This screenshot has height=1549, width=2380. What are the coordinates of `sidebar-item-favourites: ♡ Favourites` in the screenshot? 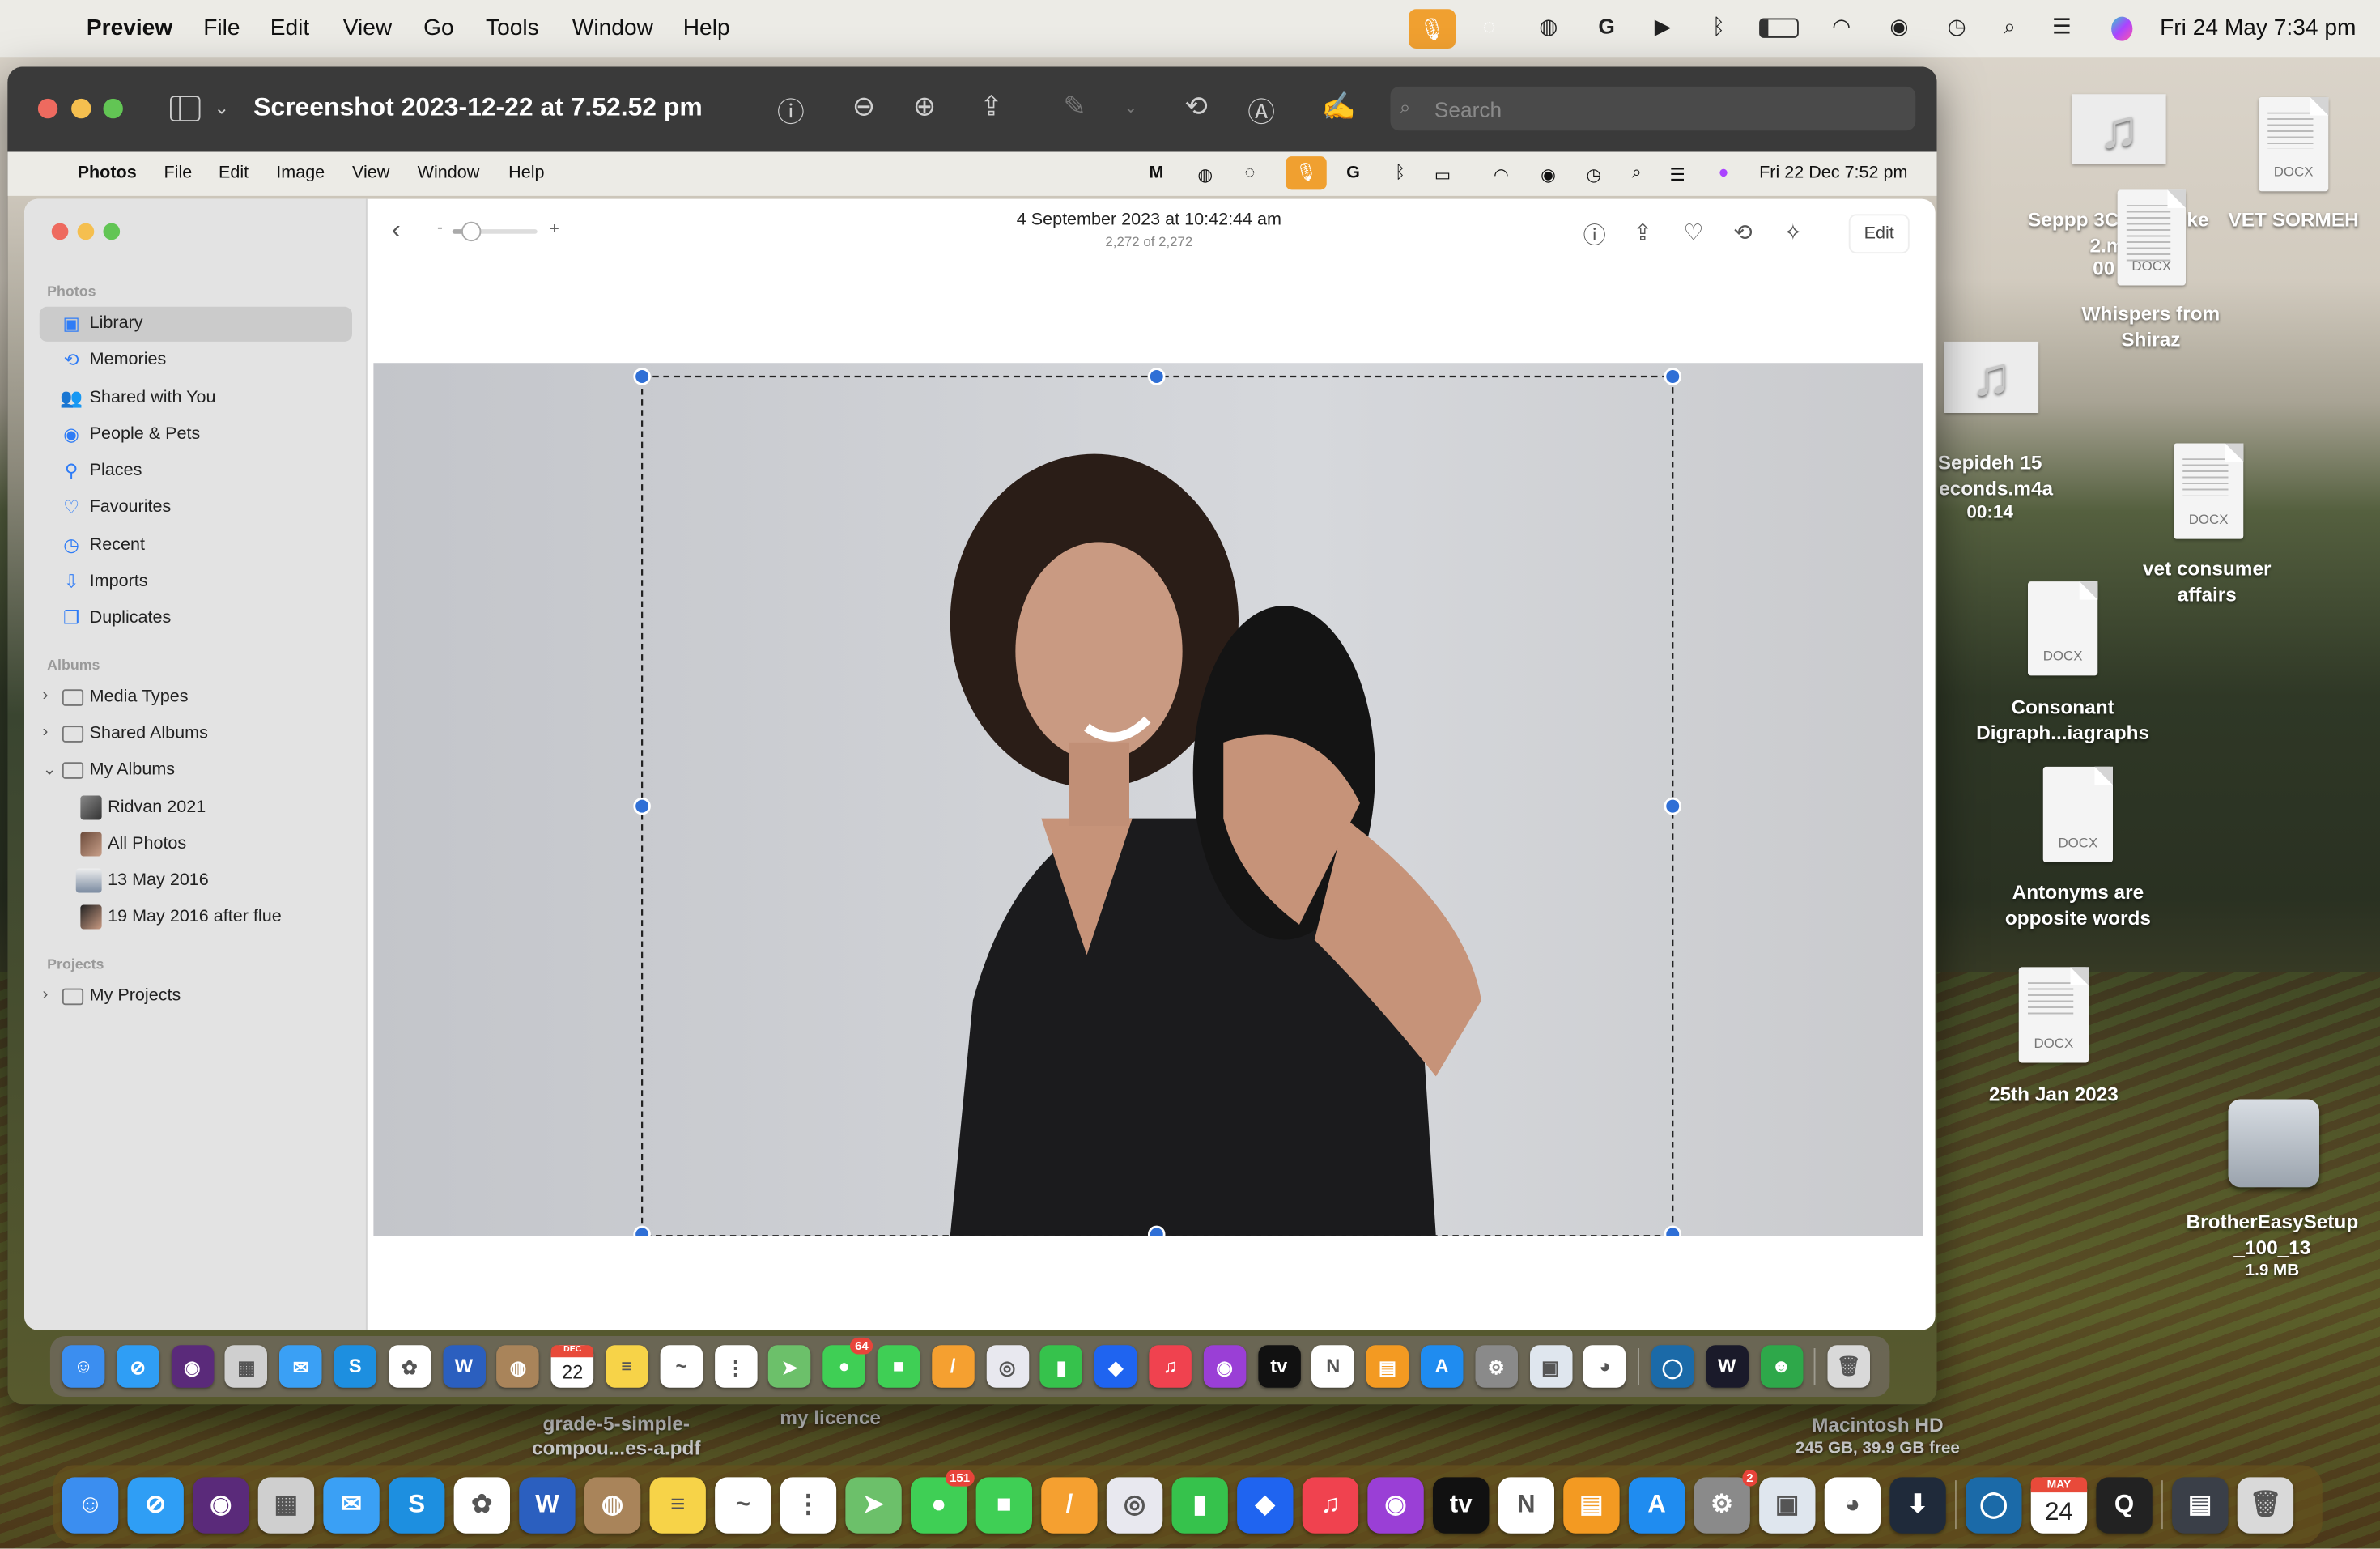 It's located at (196, 508).